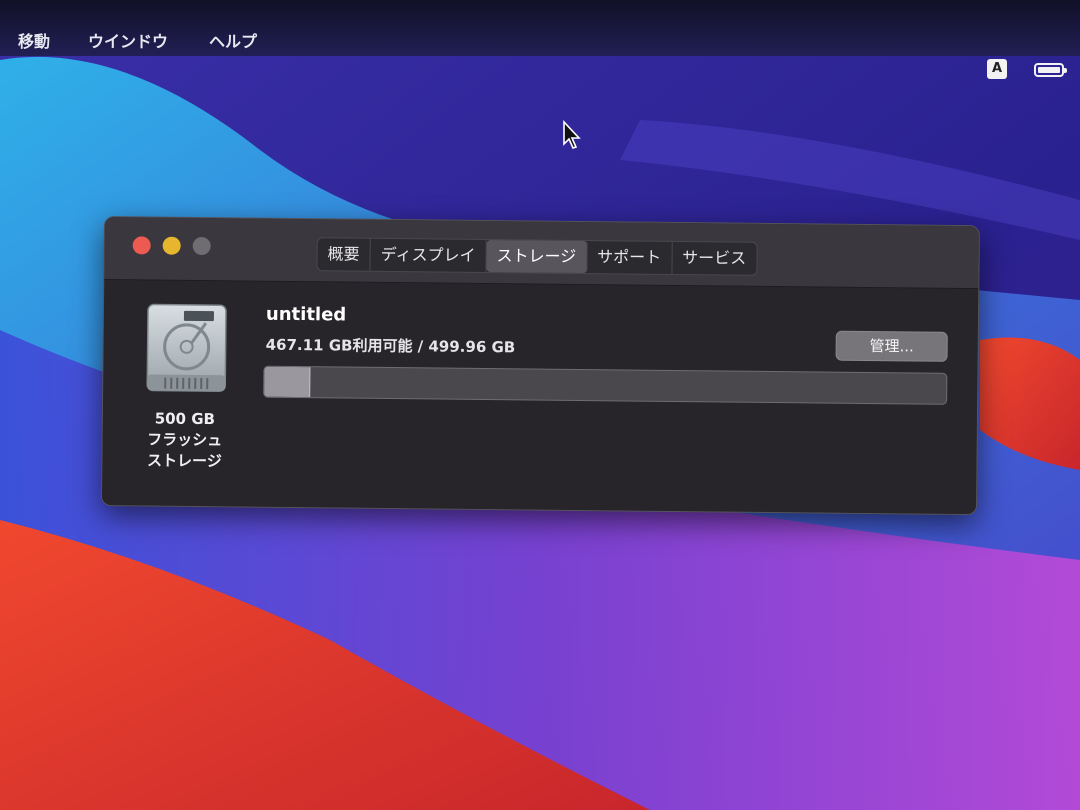  What do you see at coordinates (186, 347) in the screenshot?
I see `hard-drive-icon` at bounding box center [186, 347].